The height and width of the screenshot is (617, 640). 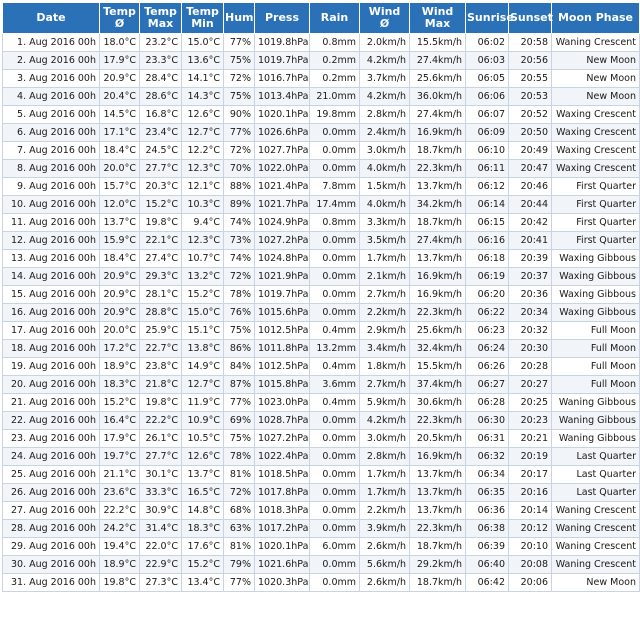 I want to click on date-cell: 14. Aug 2016 00h, so click(x=51, y=276).